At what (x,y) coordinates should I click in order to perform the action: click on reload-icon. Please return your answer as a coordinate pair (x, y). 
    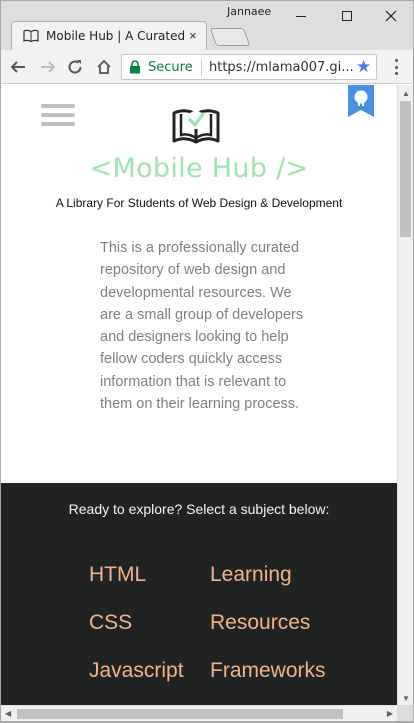
    Looking at the image, I should click on (75, 67).